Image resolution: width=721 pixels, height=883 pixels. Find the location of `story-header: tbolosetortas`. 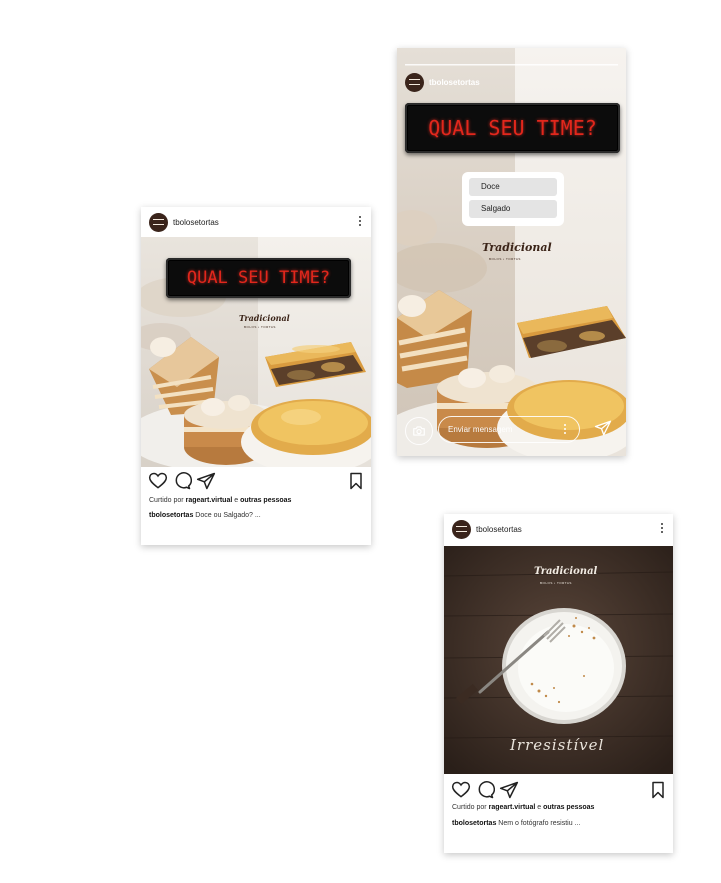

story-header: tbolosetortas is located at coordinates (438, 82).